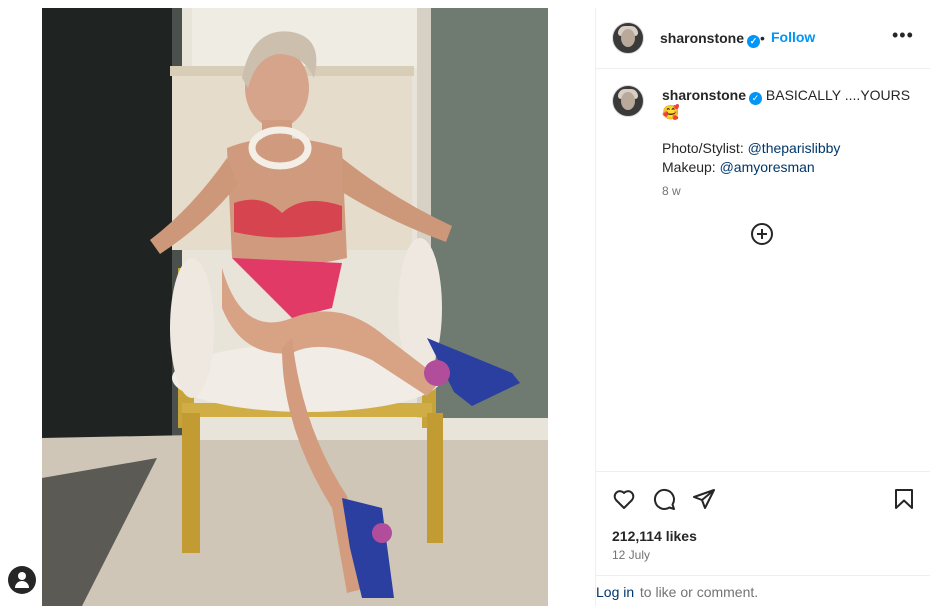 The image size is (936, 614). Describe the element at coordinates (628, 38) in the screenshot. I see `author-avatar` at that location.